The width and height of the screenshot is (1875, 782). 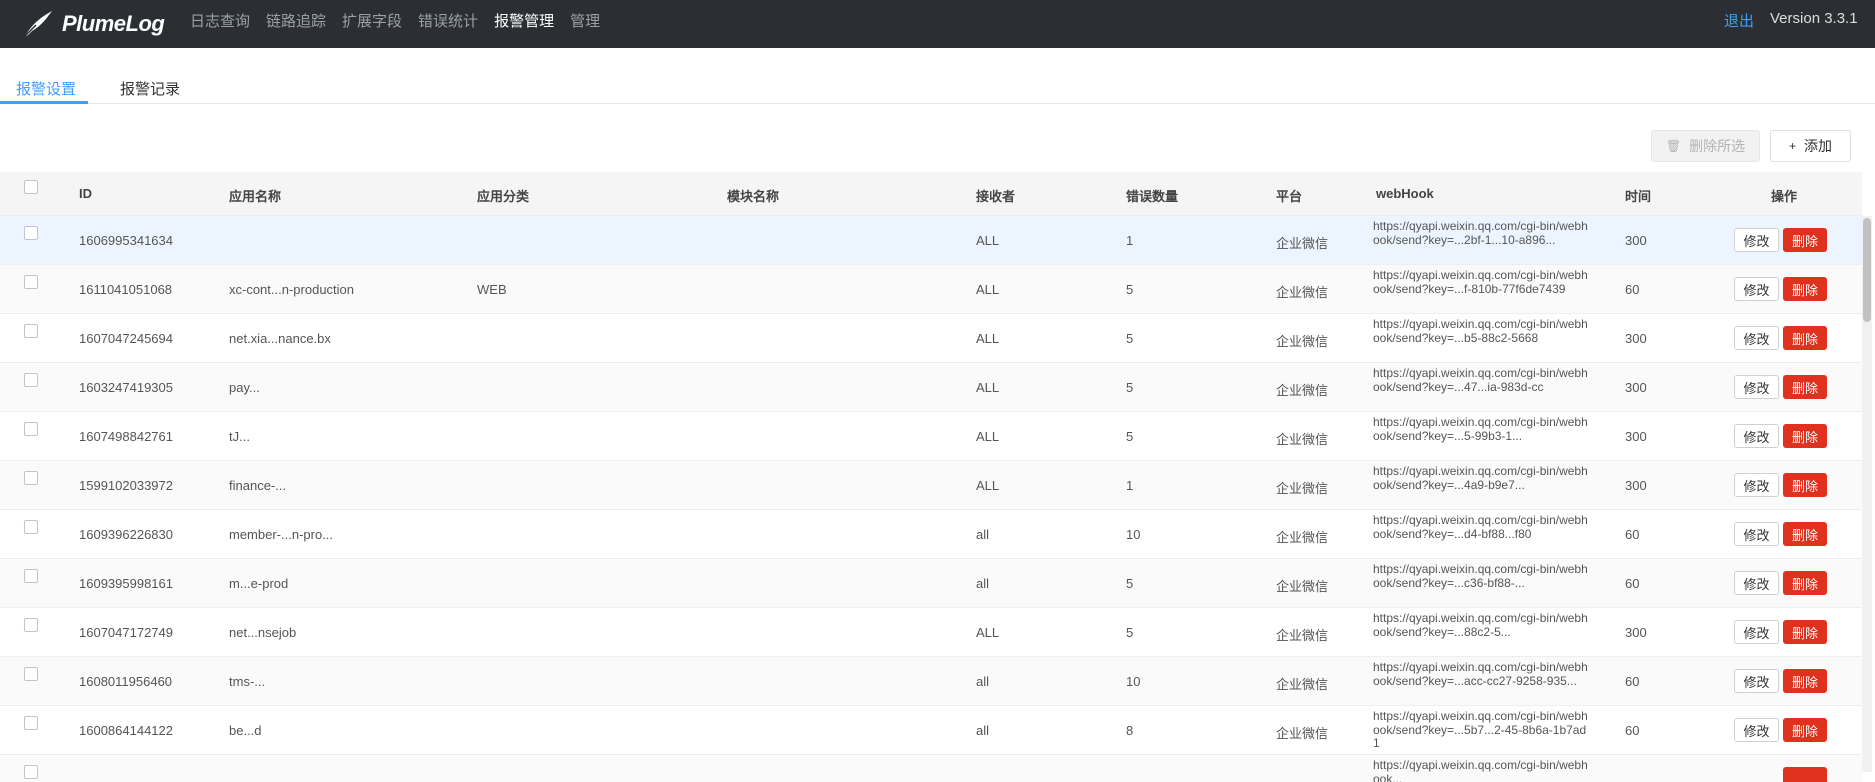 I want to click on add-button: + 添加, so click(x=1810, y=146).